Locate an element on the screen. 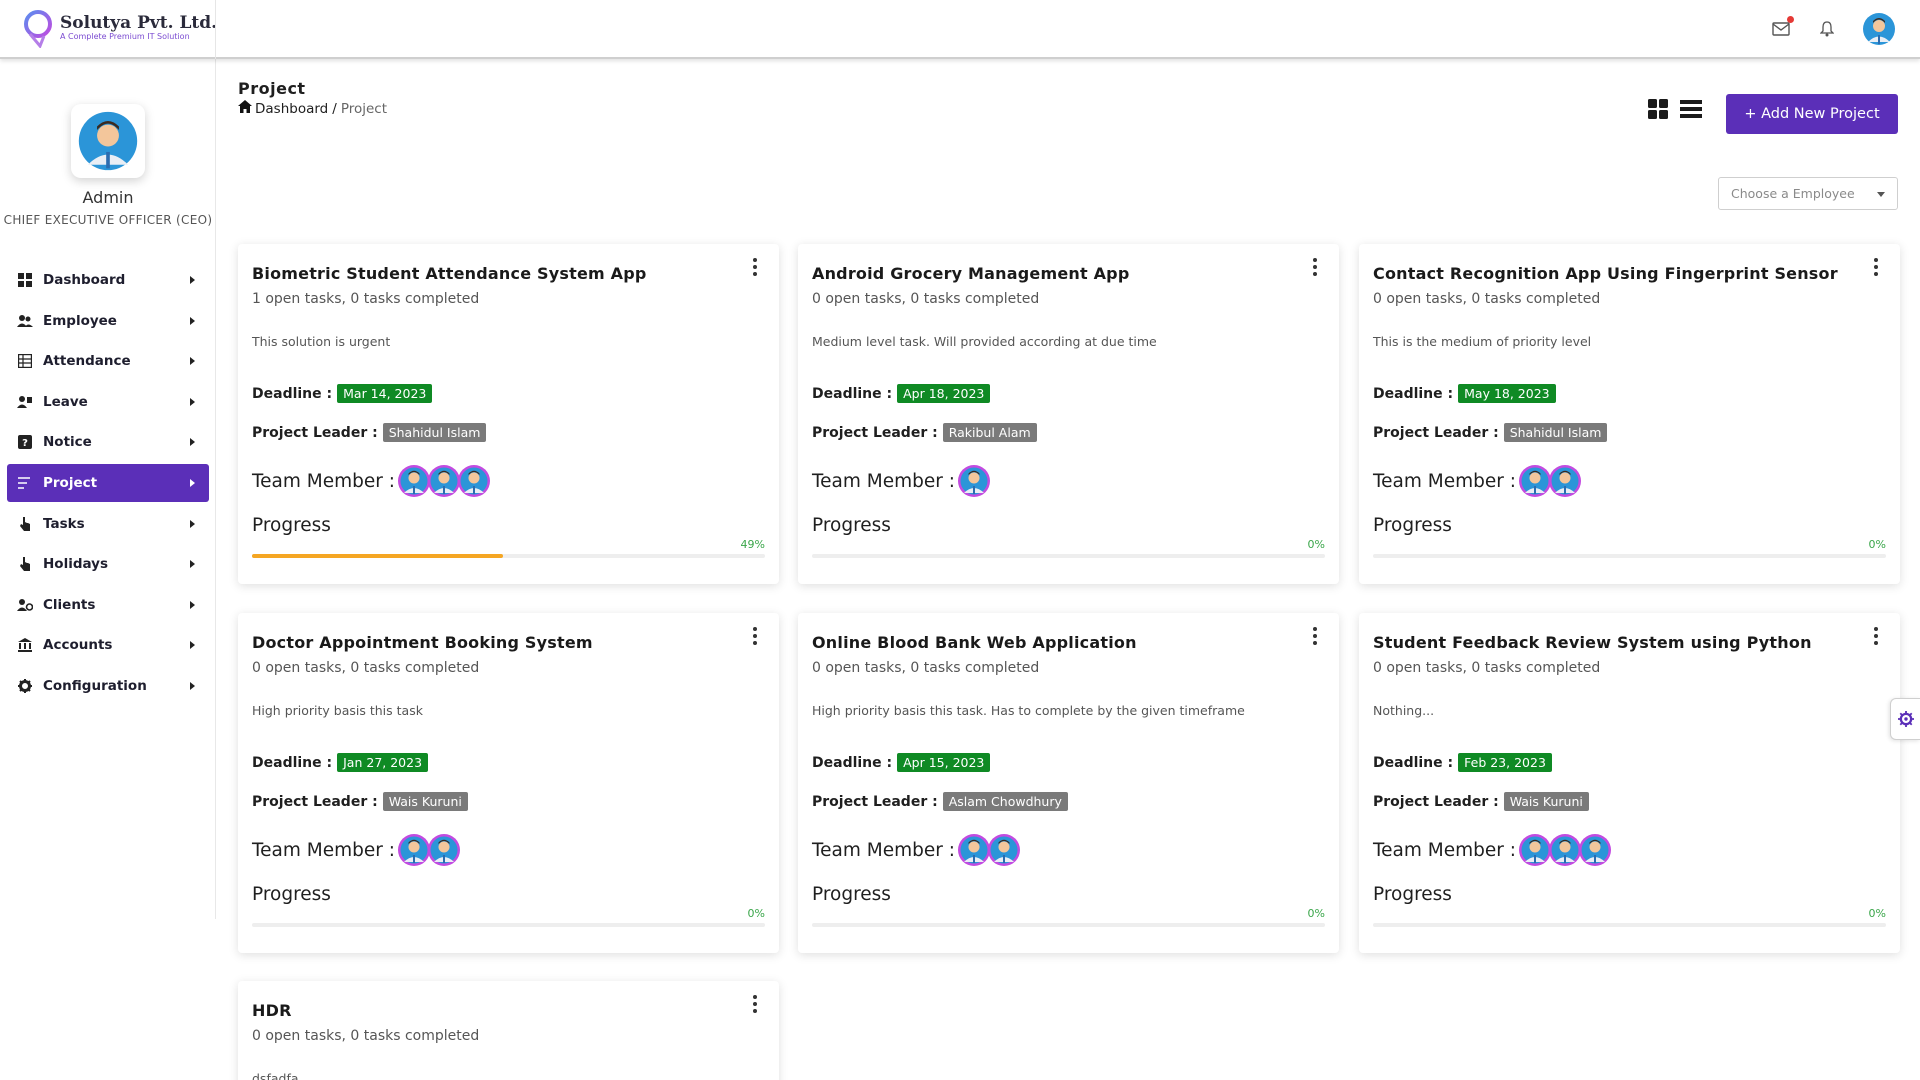 The width and height of the screenshot is (1920, 1080). sidebar-item-notice: ? Notice is located at coordinates (108, 442).